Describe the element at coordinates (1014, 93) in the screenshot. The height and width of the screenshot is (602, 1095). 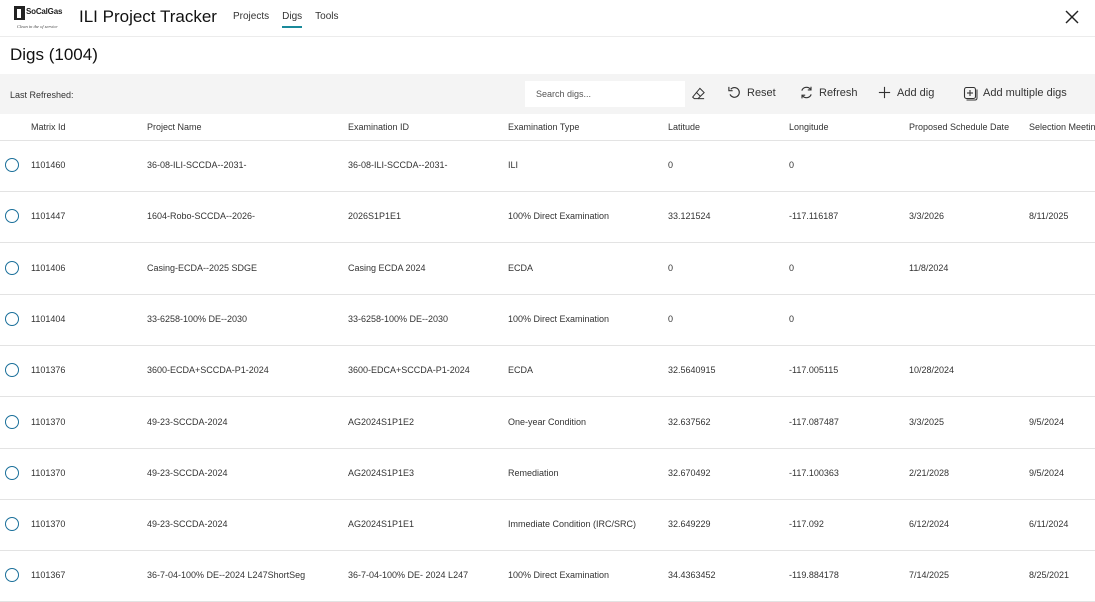
I see `add-multiple-digs-button: Add multiple digs` at that location.